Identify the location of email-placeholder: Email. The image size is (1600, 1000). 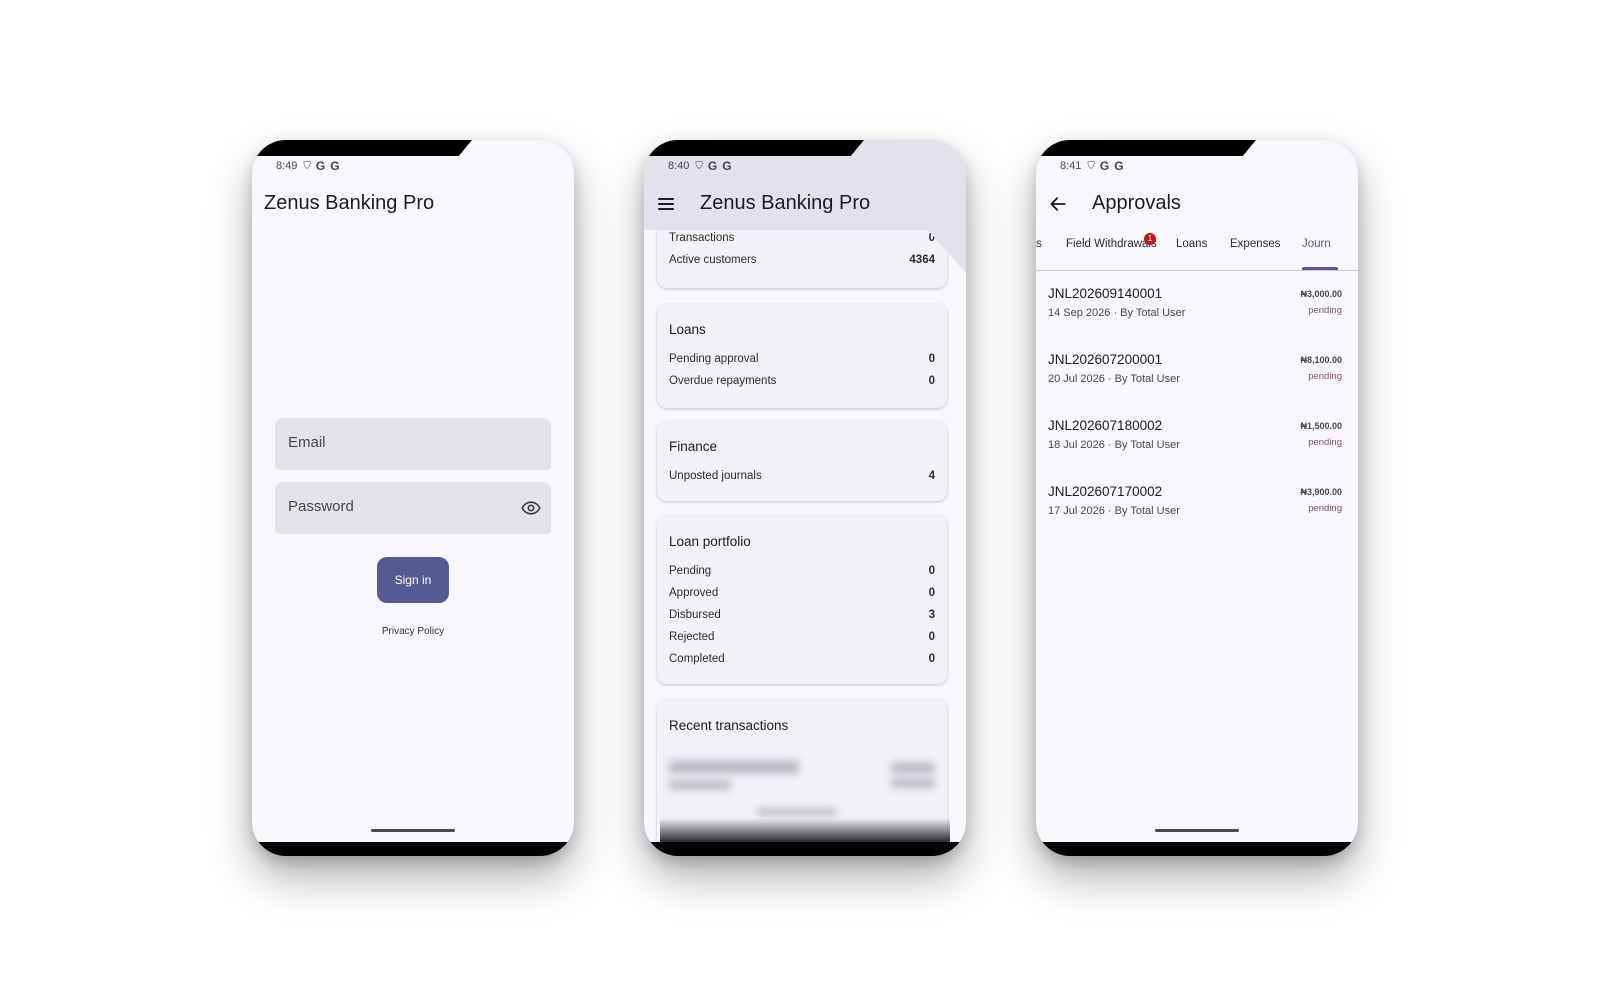
(307, 442).